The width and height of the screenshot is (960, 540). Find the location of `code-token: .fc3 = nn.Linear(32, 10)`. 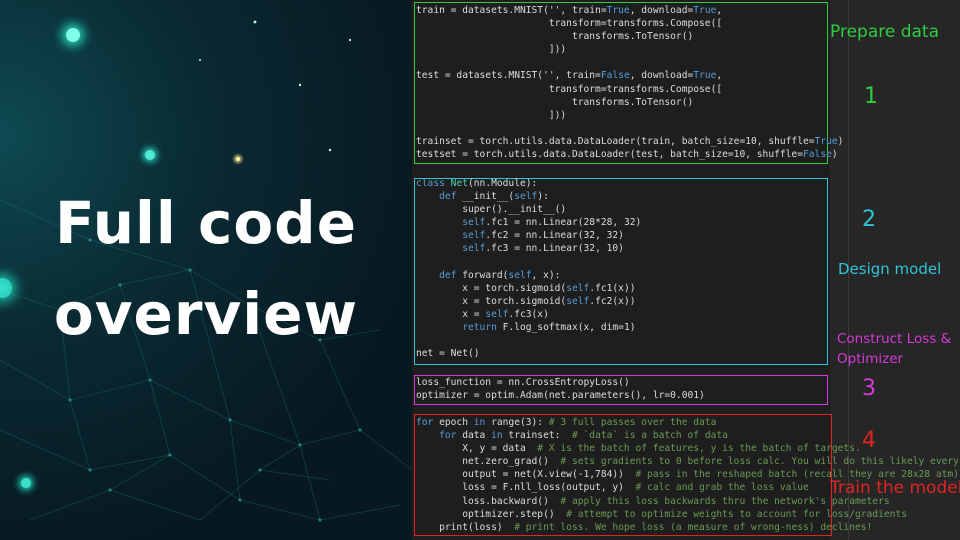

code-token: .fc3 = nn.Linear(32, 10) is located at coordinates (554, 249).